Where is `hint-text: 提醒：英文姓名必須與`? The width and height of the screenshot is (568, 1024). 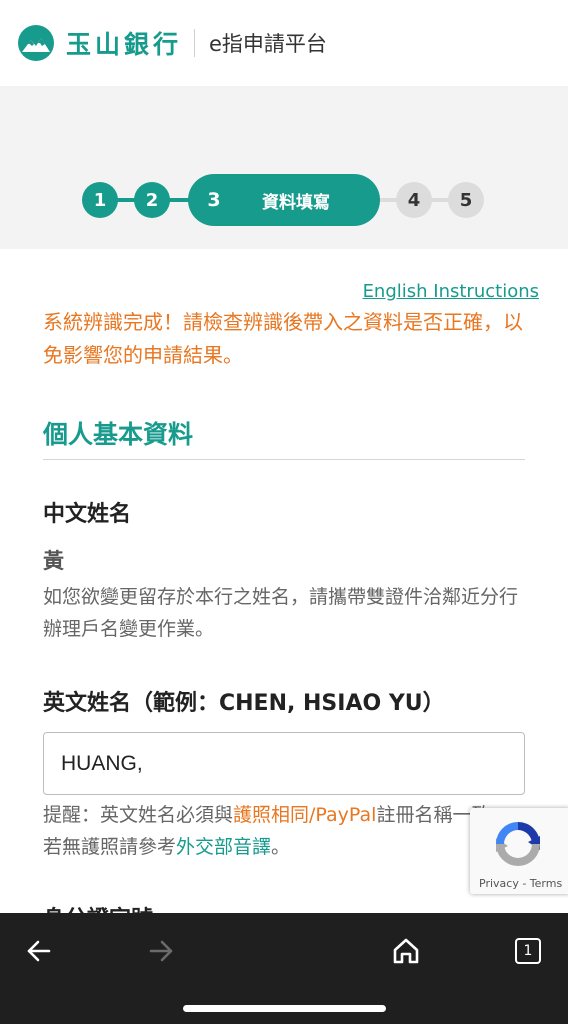
hint-text: 提醒：英文姓名必須與 is located at coordinates (138, 815).